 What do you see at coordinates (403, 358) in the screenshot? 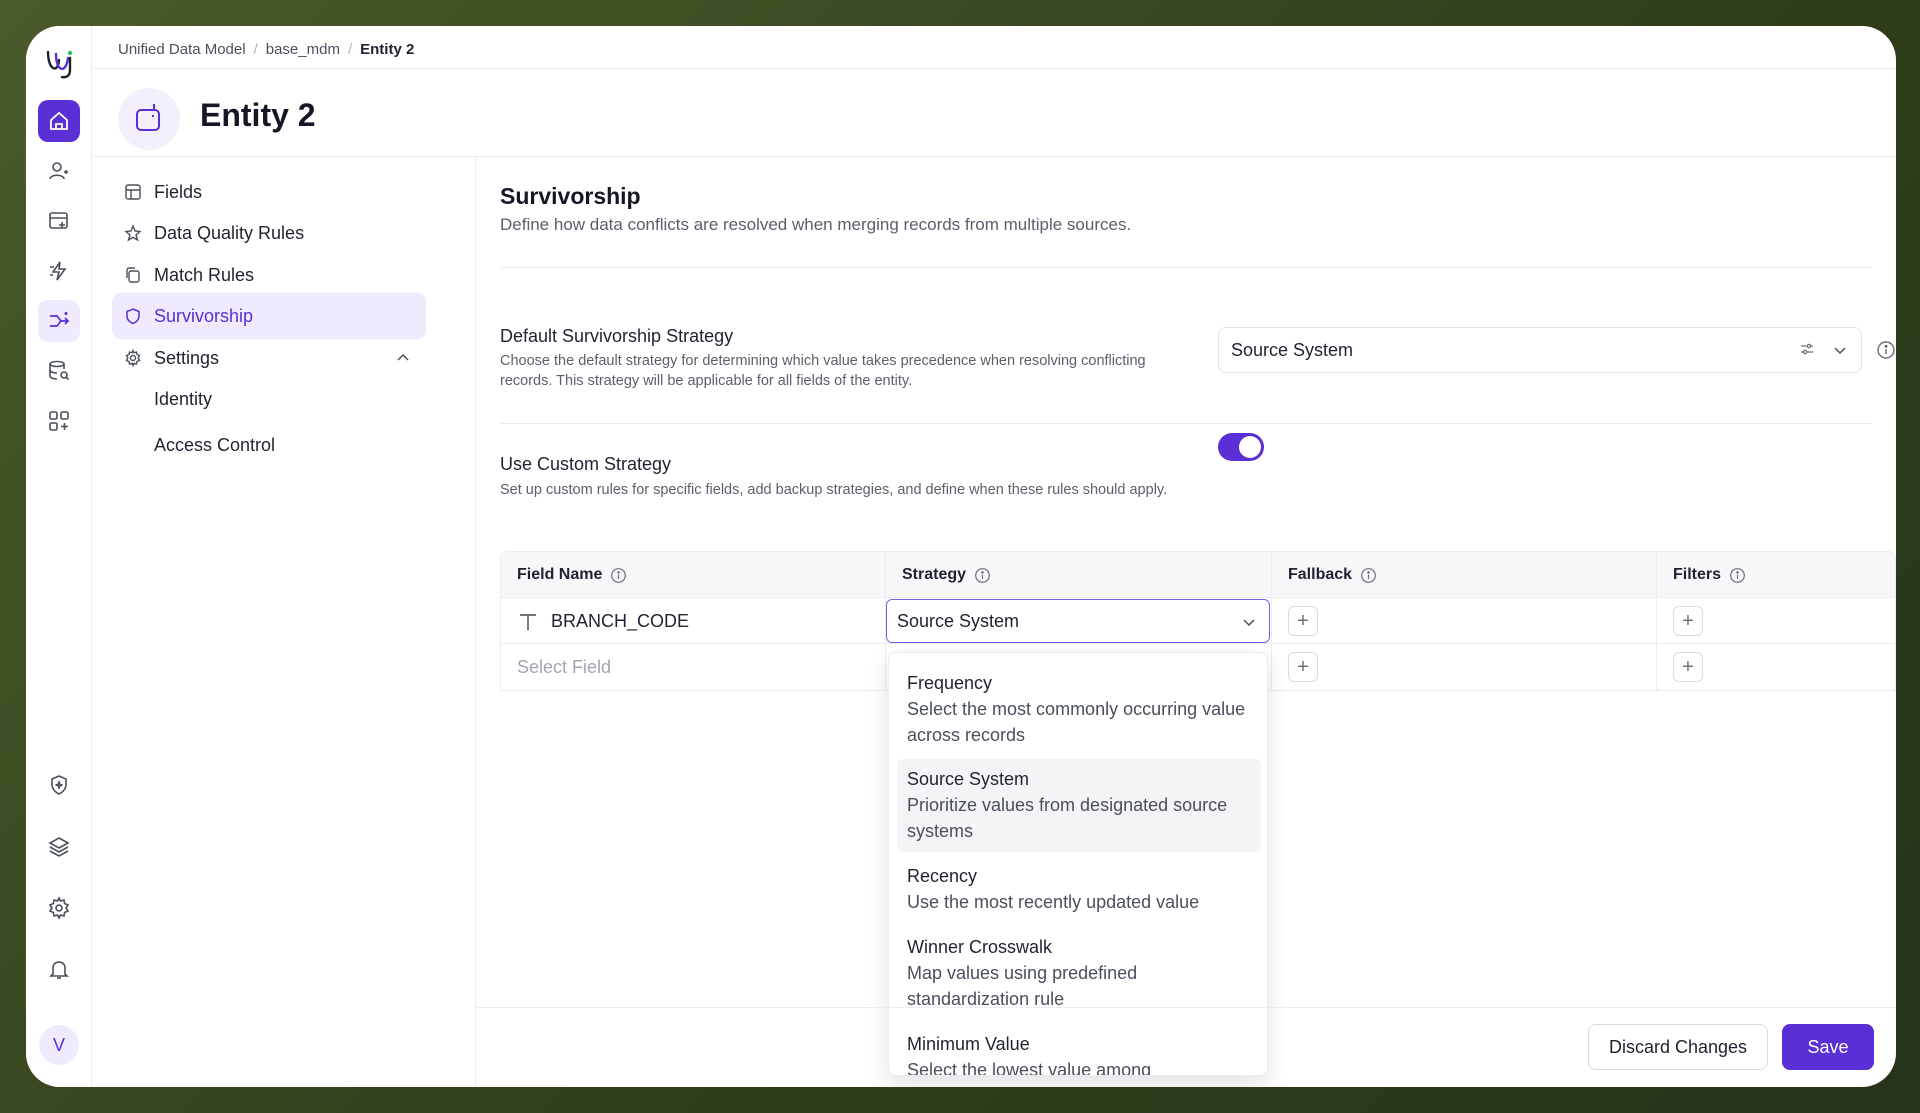
I see `chevron-up-icon` at bounding box center [403, 358].